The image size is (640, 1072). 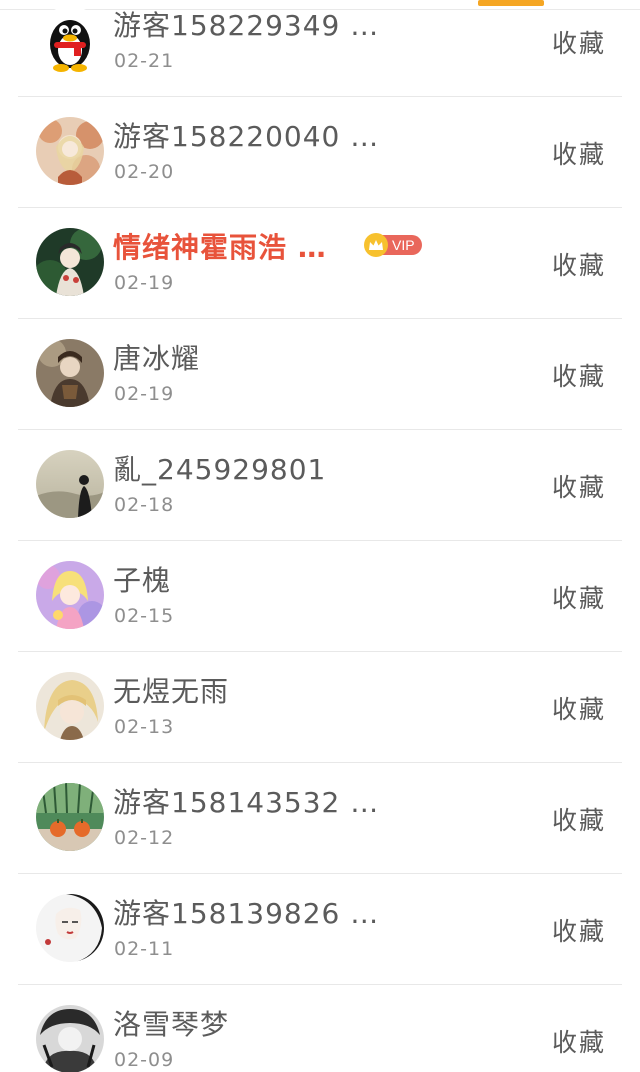 What do you see at coordinates (144, 61) in the screenshot?
I see `user-date: 02-21` at bounding box center [144, 61].